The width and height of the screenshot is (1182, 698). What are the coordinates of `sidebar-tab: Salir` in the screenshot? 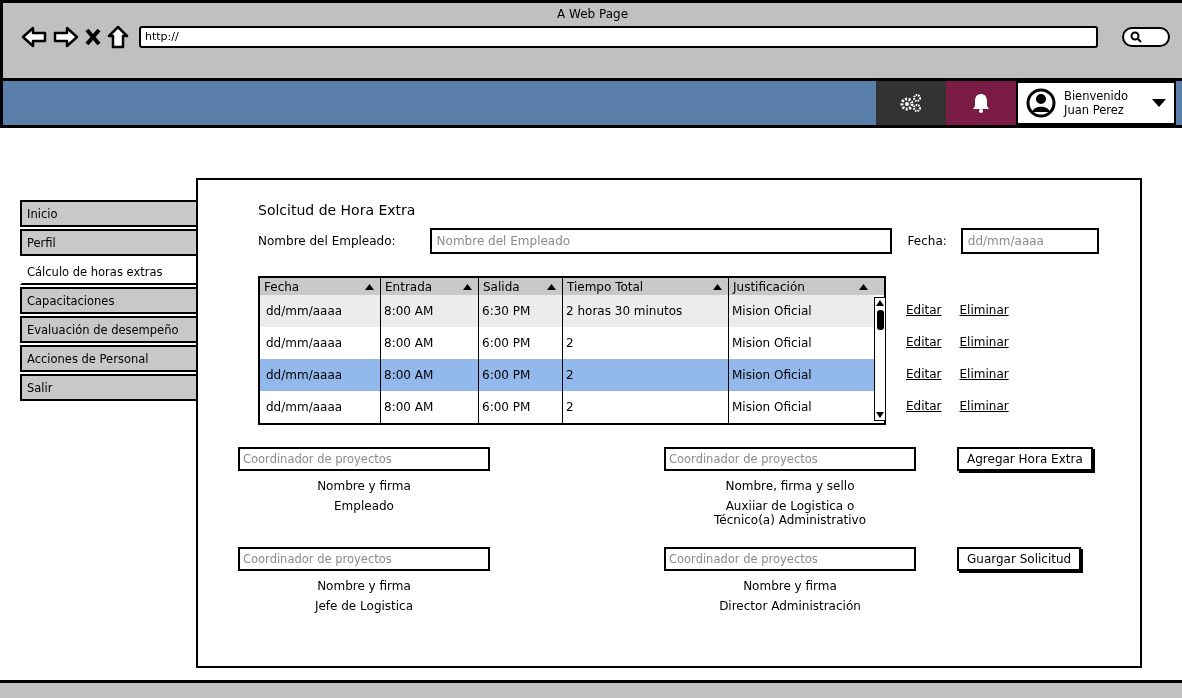 It's located at (108, 387).